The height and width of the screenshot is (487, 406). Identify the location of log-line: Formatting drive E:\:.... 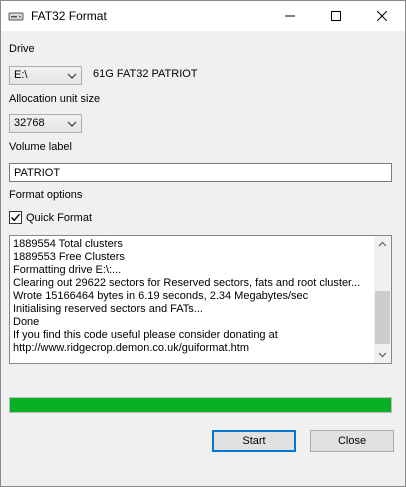
(67, 270).